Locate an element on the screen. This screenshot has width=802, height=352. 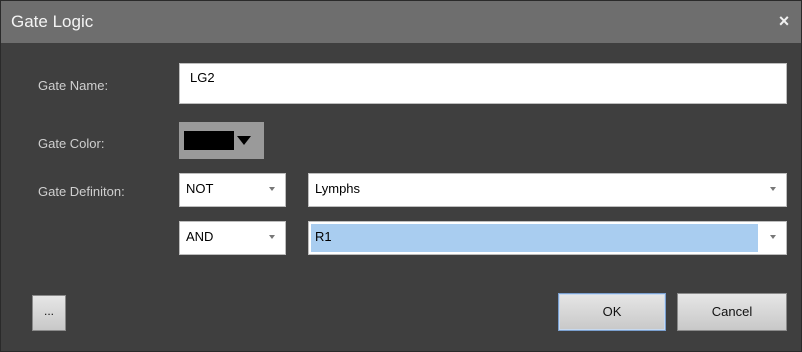
gate-select-1: Lymphs is located at coordinates (547, 190).